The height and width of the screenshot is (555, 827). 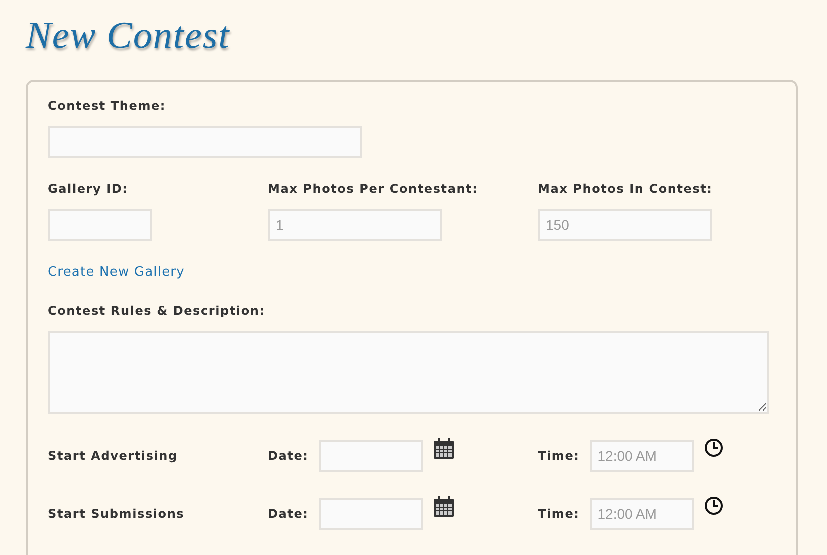 What do you see at coordinates (374, 189) in the screenshot?
I see `field-label: Max Photos Per Contestant:` at bounding box center [374, 189].